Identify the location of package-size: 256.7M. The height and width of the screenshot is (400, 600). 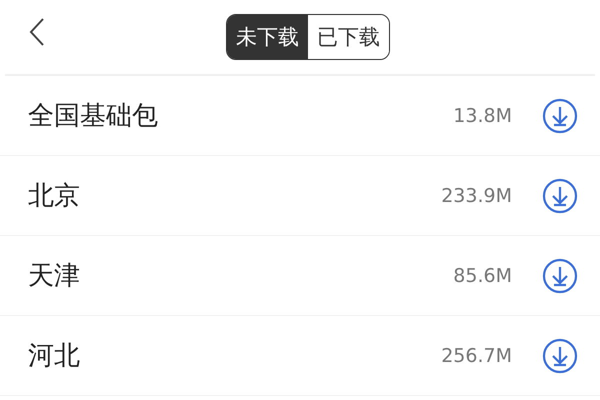
(476, 355).